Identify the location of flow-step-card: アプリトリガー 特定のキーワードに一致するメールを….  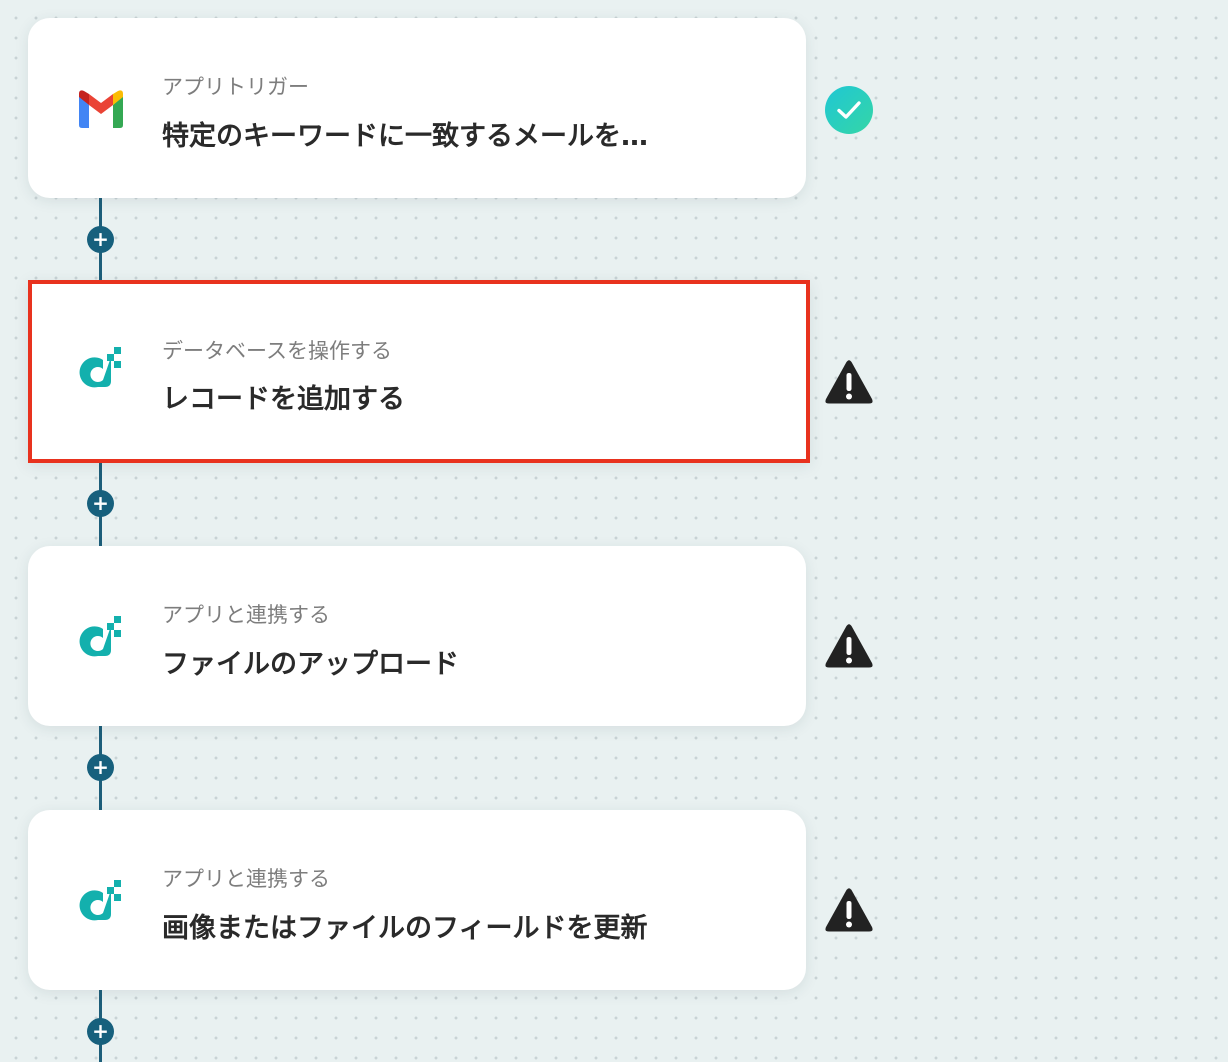
(417, 108).